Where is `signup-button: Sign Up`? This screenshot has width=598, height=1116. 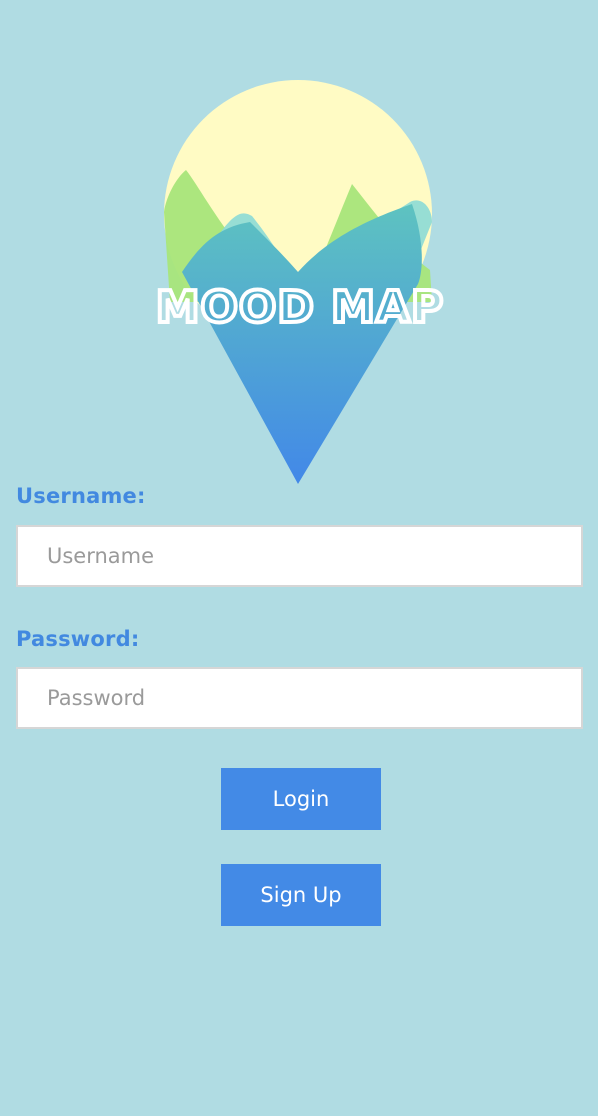 signup-button: Sign Up is located at coordinates (301, 895).